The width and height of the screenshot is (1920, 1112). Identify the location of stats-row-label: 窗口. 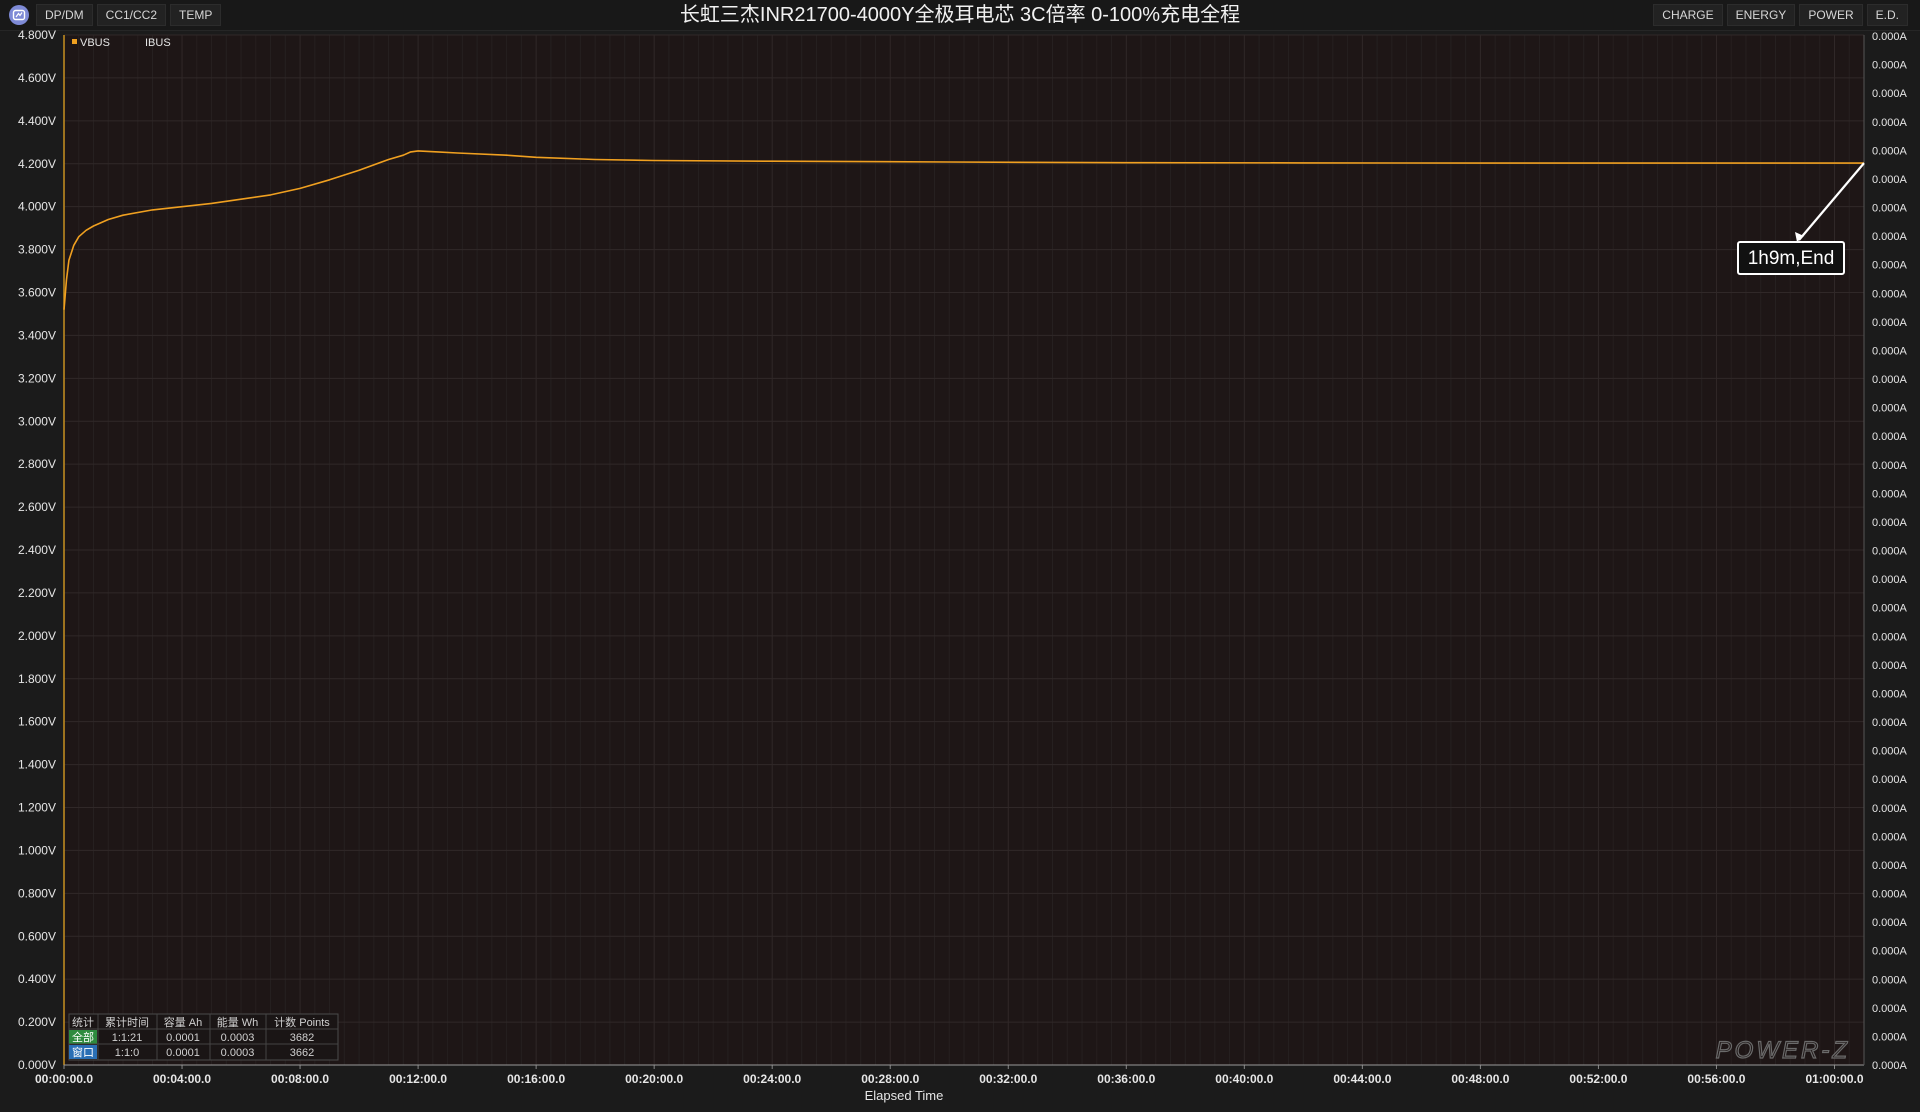
(83, 1052).